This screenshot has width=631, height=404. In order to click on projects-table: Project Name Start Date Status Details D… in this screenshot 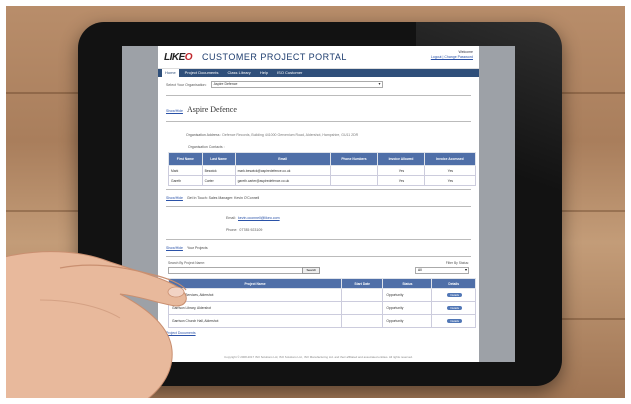, I will do `click(322, 303)`.